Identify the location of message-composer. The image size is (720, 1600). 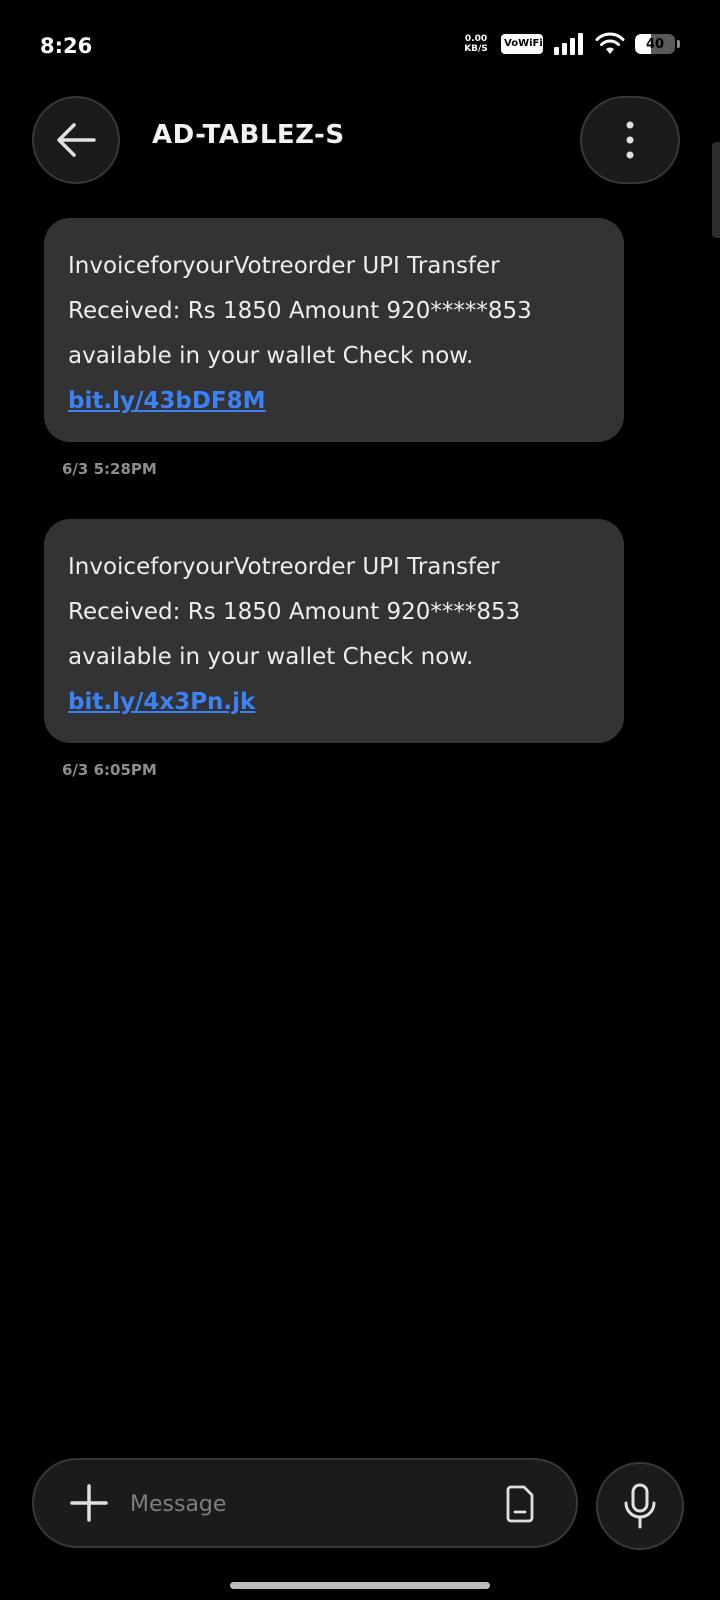
(305, 1503).